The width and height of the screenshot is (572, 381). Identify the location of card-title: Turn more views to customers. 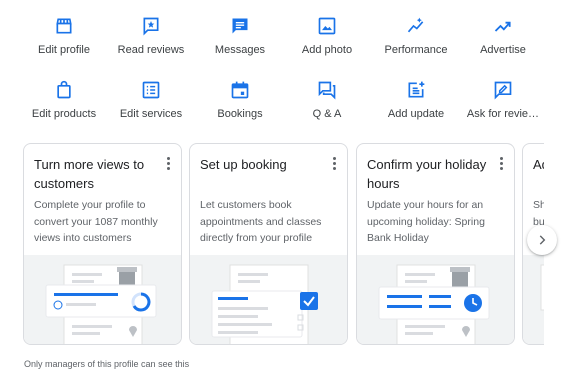
(89, 174).